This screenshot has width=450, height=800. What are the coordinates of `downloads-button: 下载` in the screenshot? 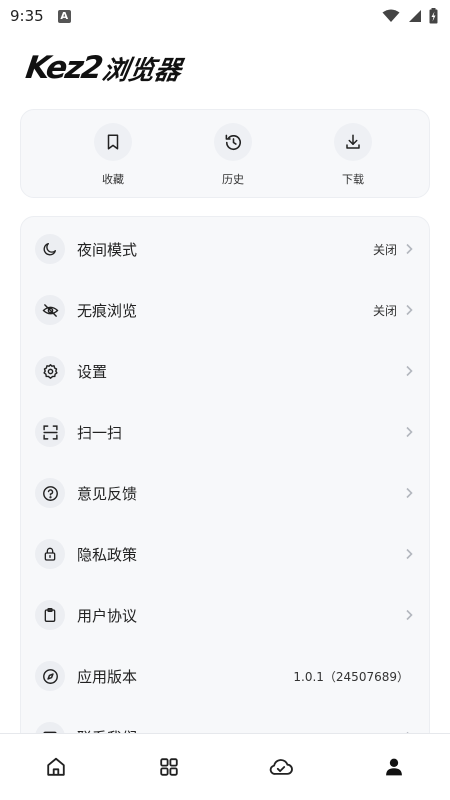 It's located at (353, 153).